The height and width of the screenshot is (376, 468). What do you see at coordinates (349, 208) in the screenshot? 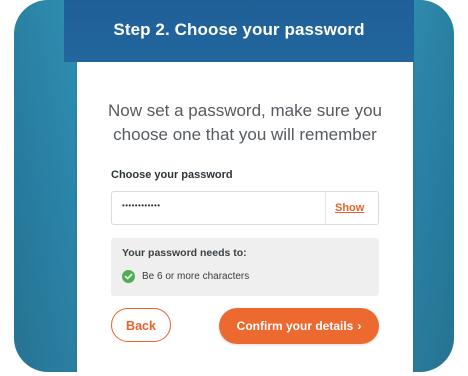
I see `show-password-link: Show` at bounding box center [349, 208].